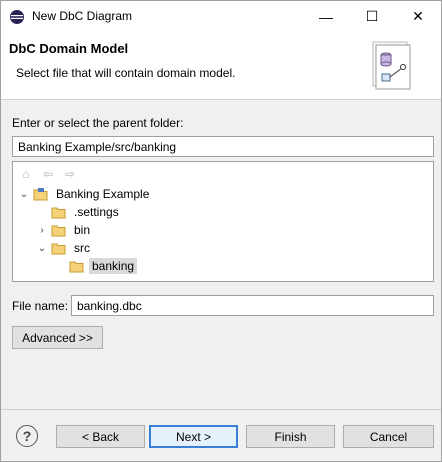 The width and height of the screenshot is (442, 462). I want to click on tree-toolbar: ⌂ ⇦ ⇨, so click(48, 174).